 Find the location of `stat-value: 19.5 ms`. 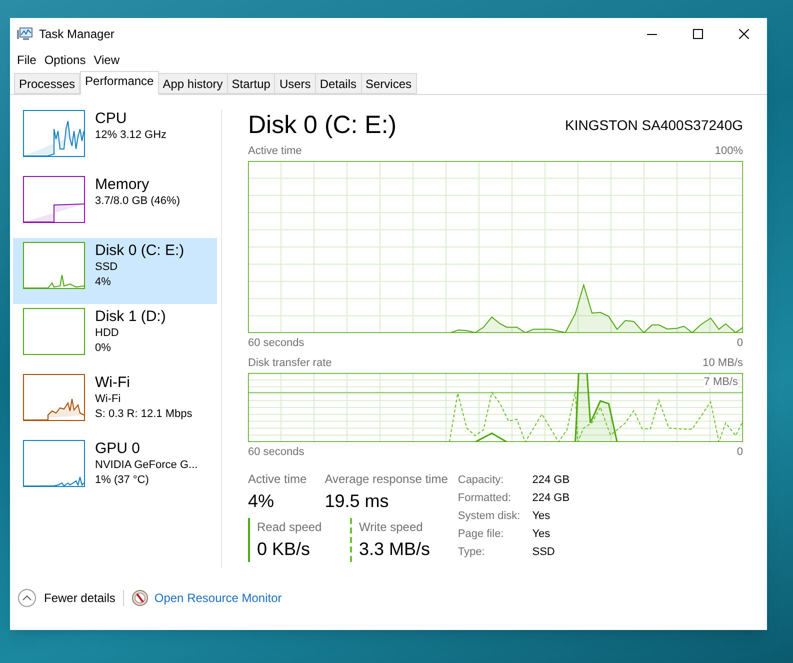

stat-value: 19.5 ms is located at coordinates (357, 501).